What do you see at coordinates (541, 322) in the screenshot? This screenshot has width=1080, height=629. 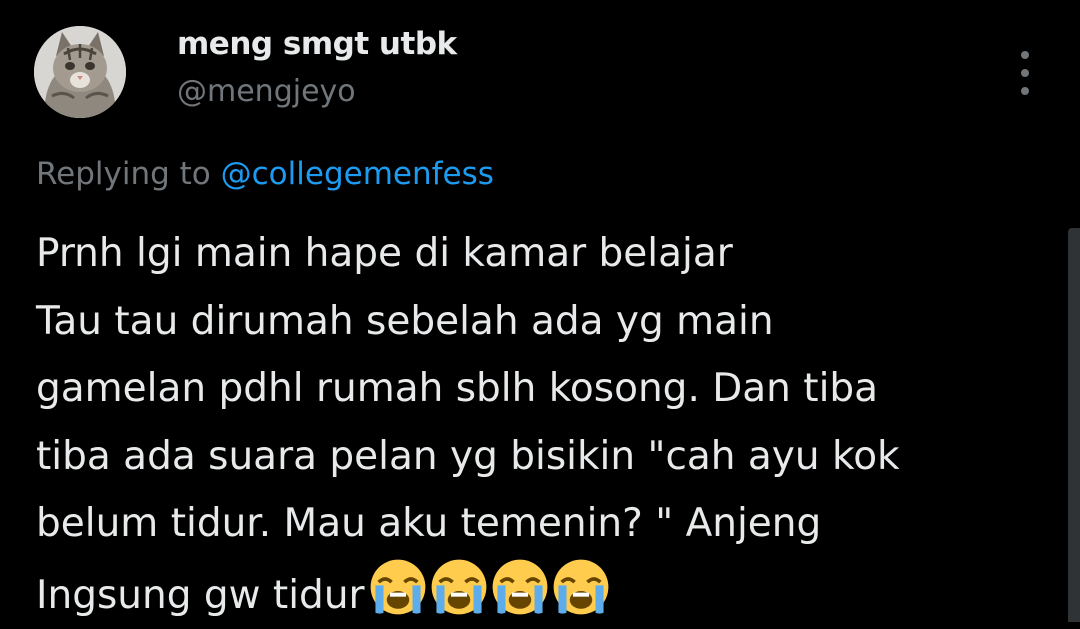 I see `tweet-line: Tau tau dirumah sebelah ada yg main` at bounding box center [541, 322].